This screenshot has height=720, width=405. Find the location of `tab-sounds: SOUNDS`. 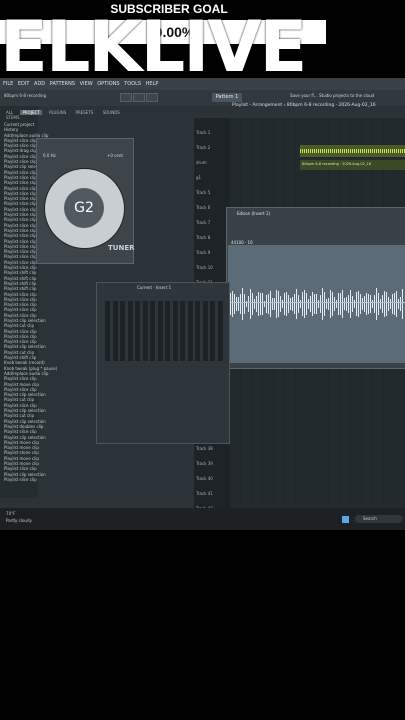

tab-sounds: SOUNDS is located at coordinates (111, 112).